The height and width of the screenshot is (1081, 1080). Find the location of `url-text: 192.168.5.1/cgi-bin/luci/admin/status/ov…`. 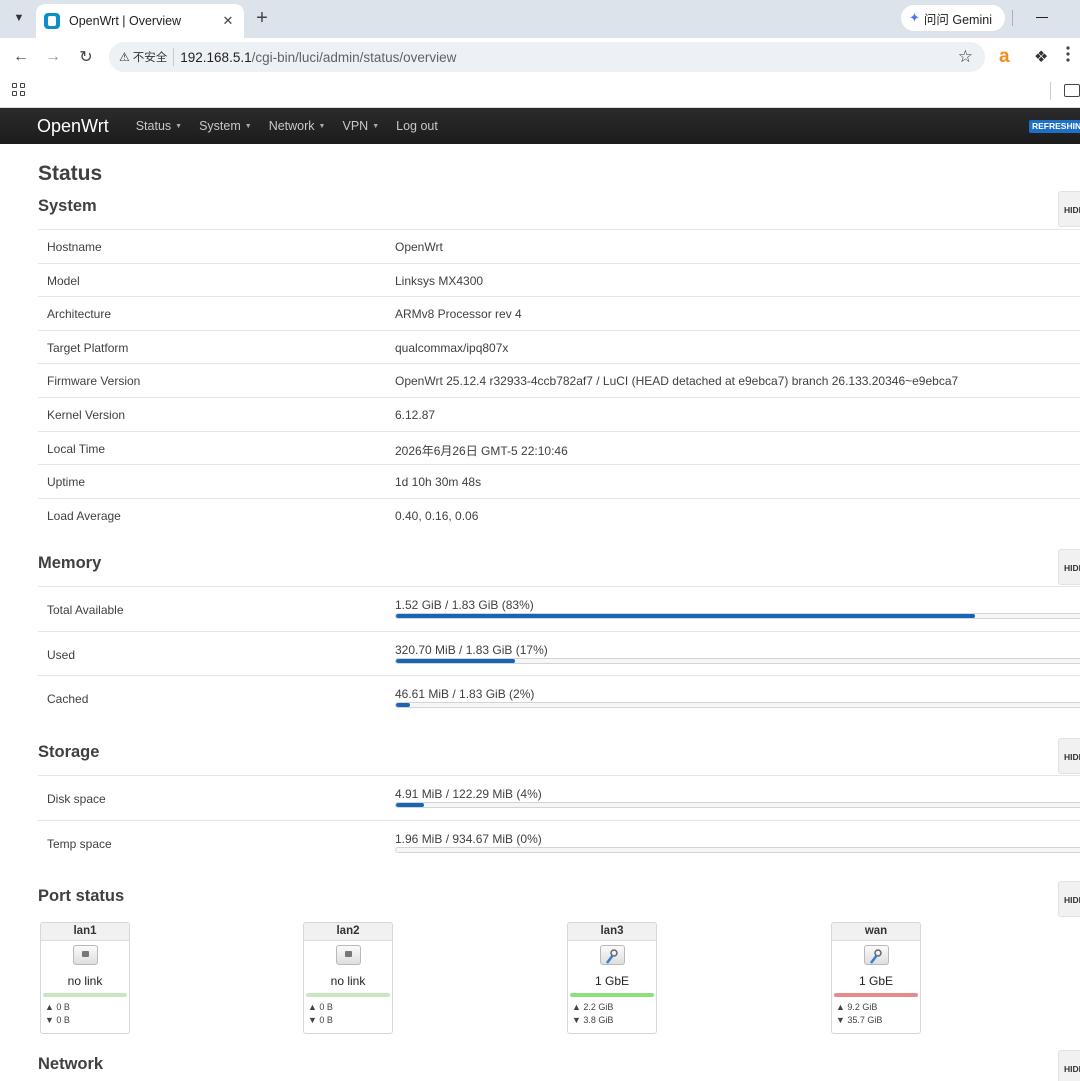

url-text: 192.168.5.1/cgi-bin/luci/admin/status/ov… is located at coordinates (318, 57).